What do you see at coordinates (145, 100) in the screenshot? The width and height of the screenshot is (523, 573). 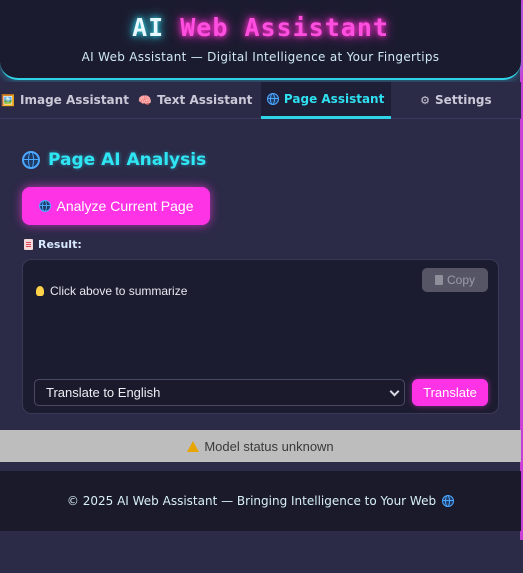 I see `brain-icon: 🧠` at bounding box center [145, 100].